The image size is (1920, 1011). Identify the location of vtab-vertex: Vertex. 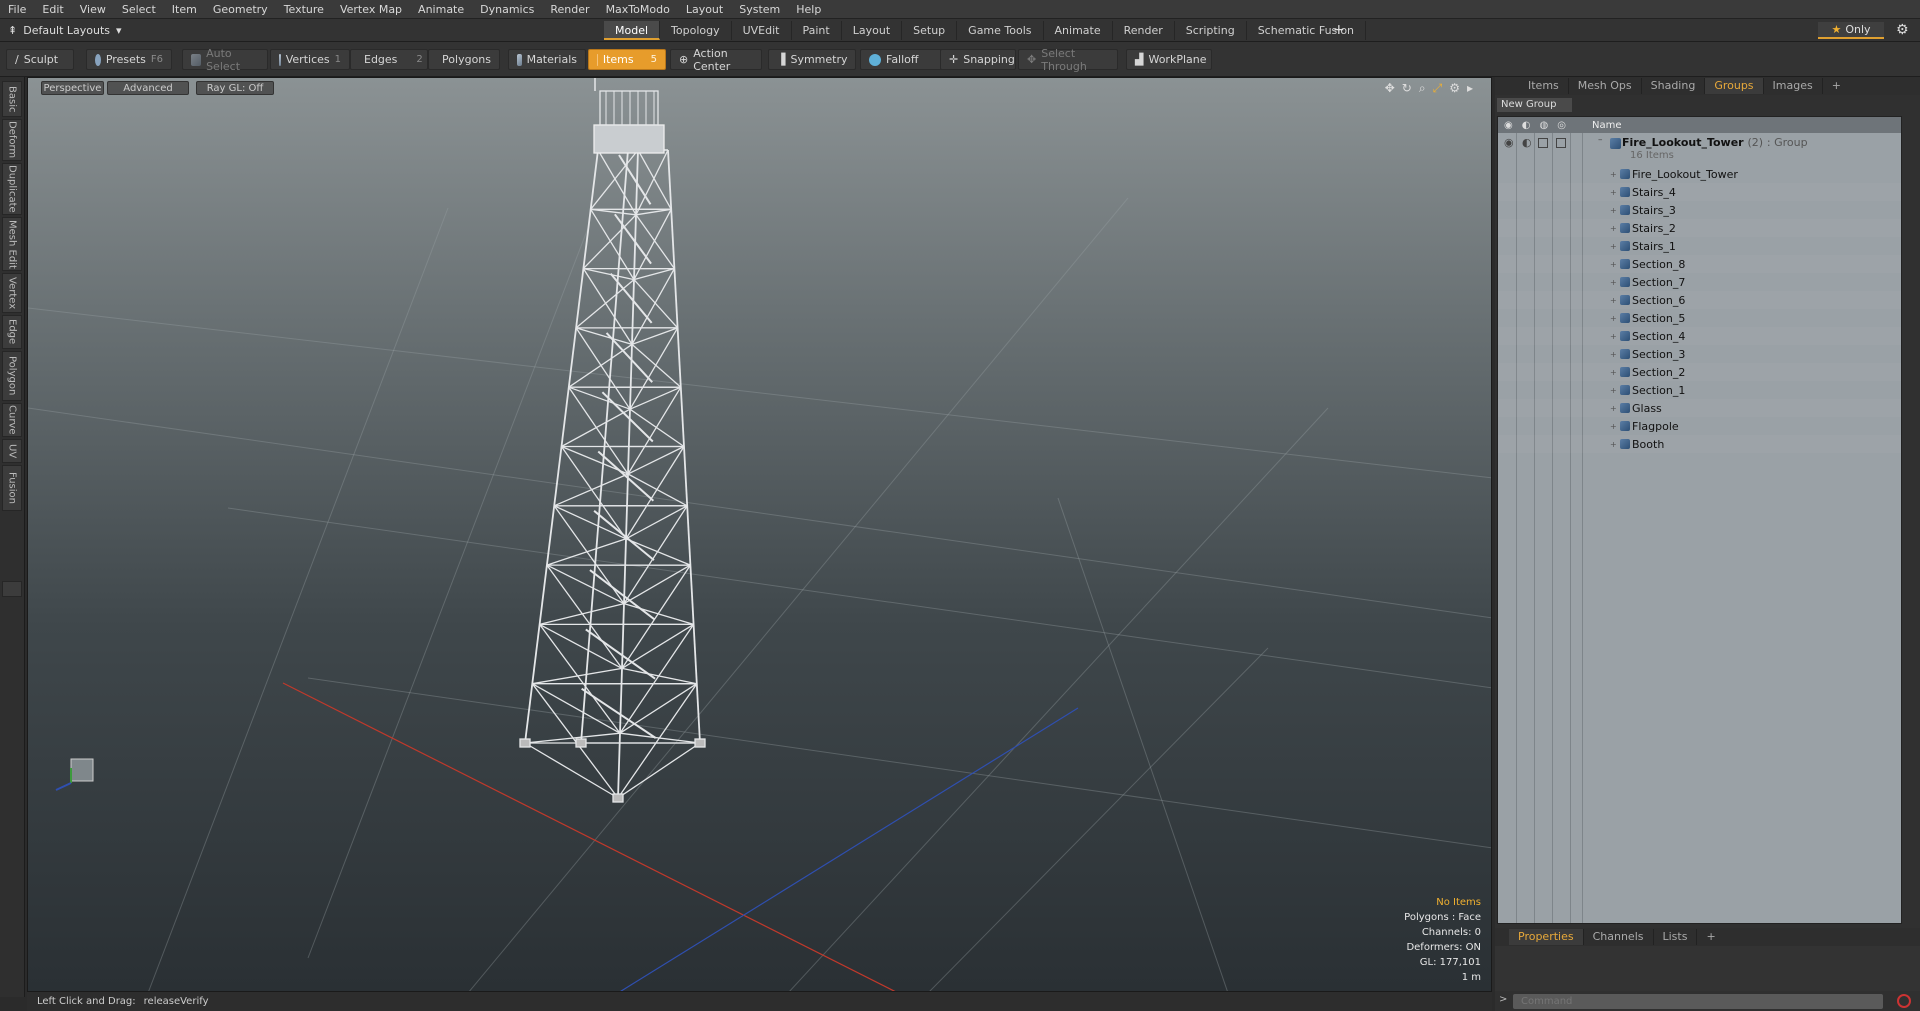
(12, 293).